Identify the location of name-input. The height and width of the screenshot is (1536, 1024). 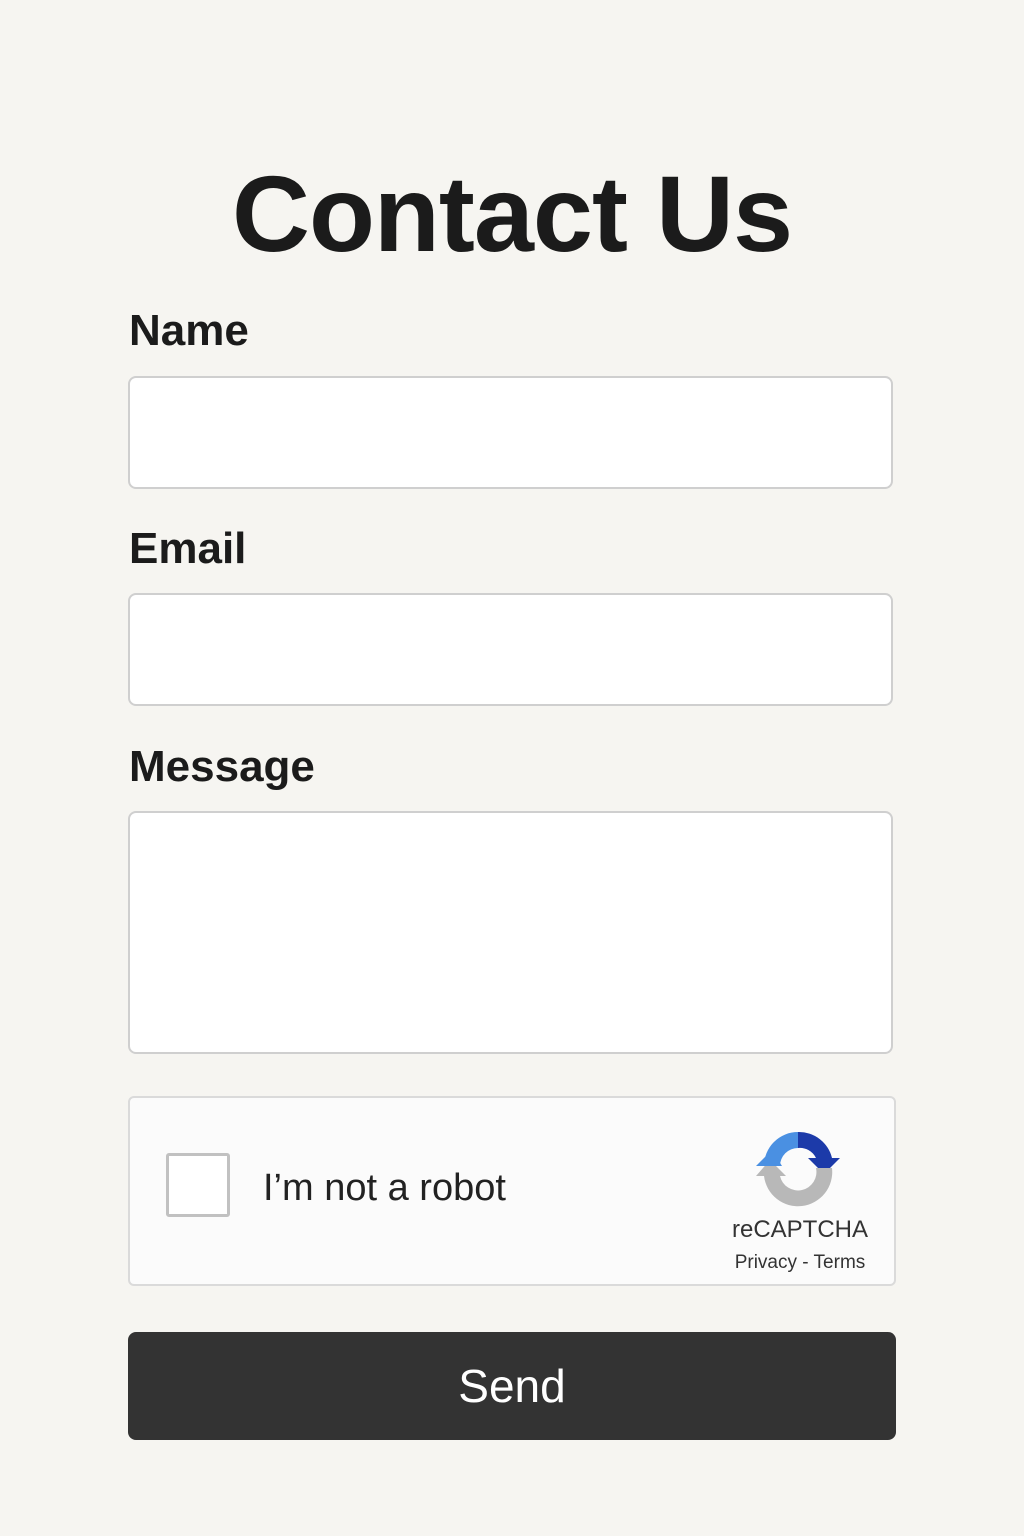
(510, 432).